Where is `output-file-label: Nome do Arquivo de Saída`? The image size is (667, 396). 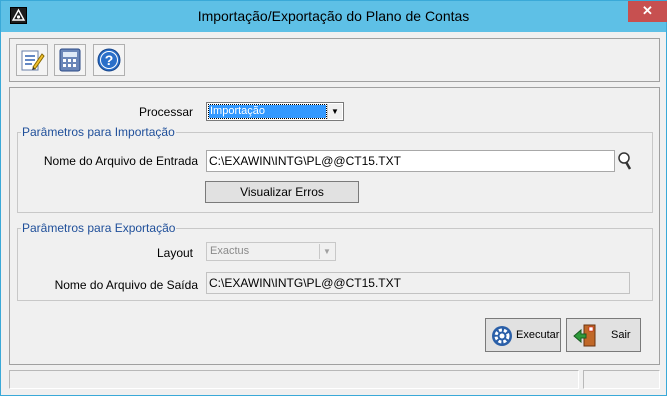 output-file-label: Nome do Arquivo de Saída is located at coordinates (126, 285).